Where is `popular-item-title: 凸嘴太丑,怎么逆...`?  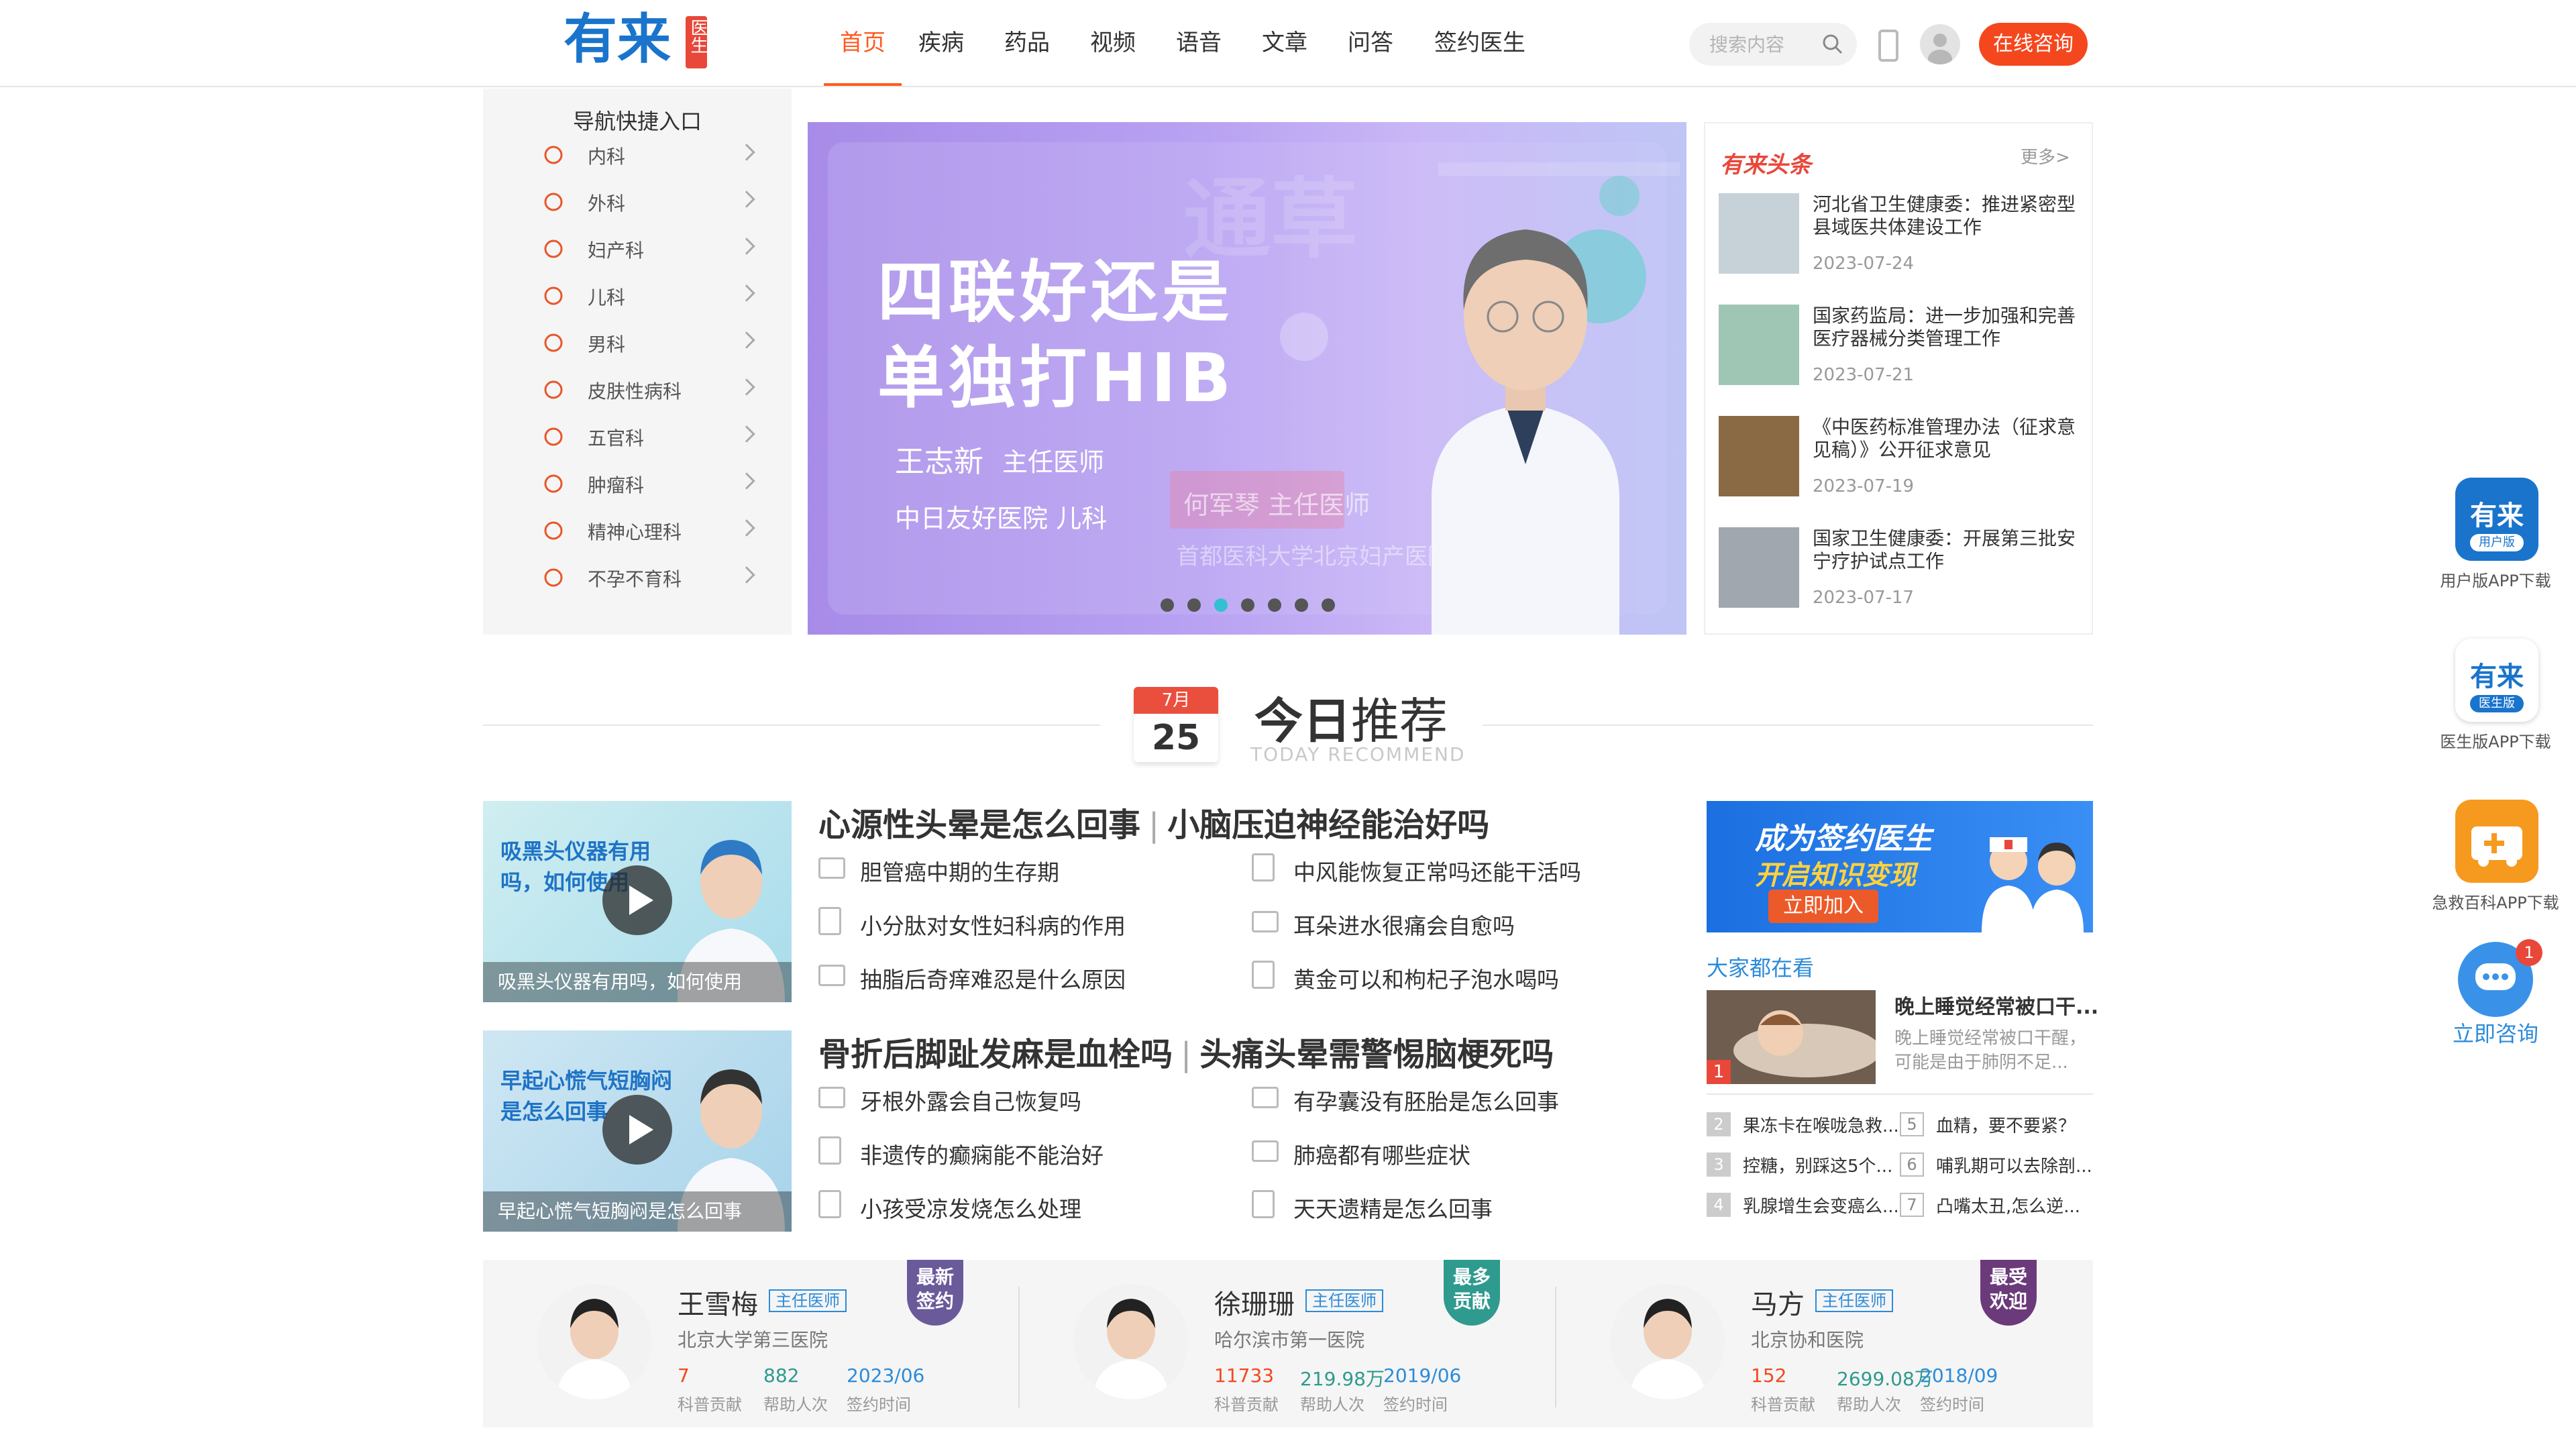
popular-item-title: 凸嘴太丑,怎么逆... is located at coordinates (2008, 1205).